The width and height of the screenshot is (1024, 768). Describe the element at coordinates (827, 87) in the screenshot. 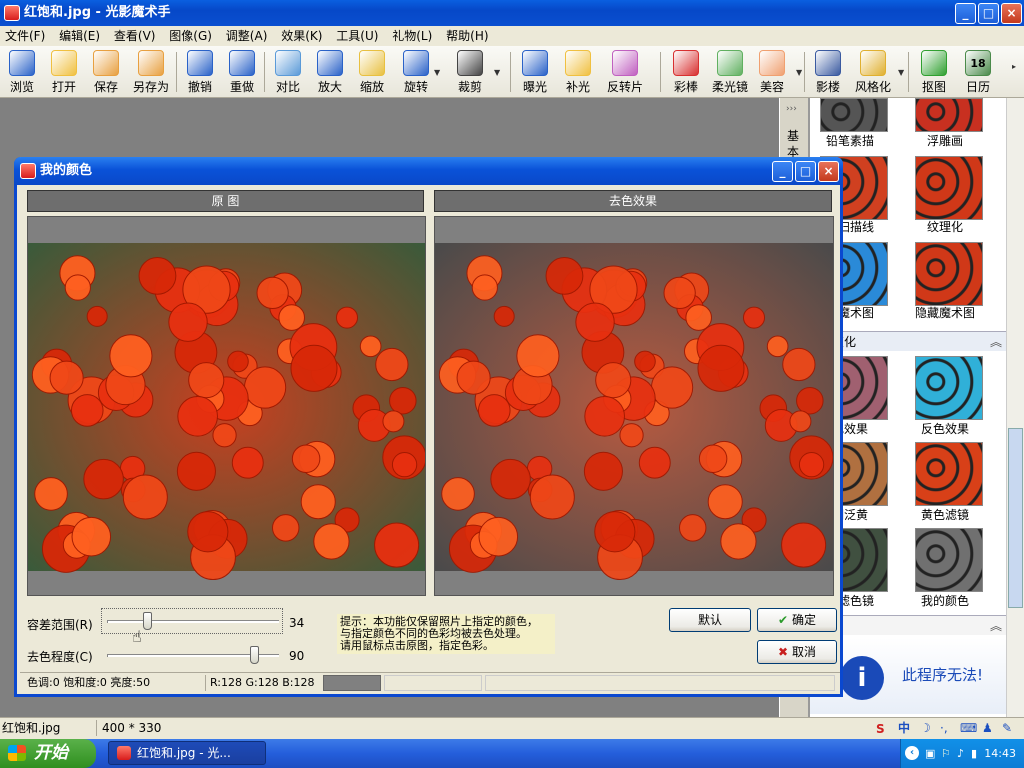

I see `toolbar-button-label: 影楼` at that location.